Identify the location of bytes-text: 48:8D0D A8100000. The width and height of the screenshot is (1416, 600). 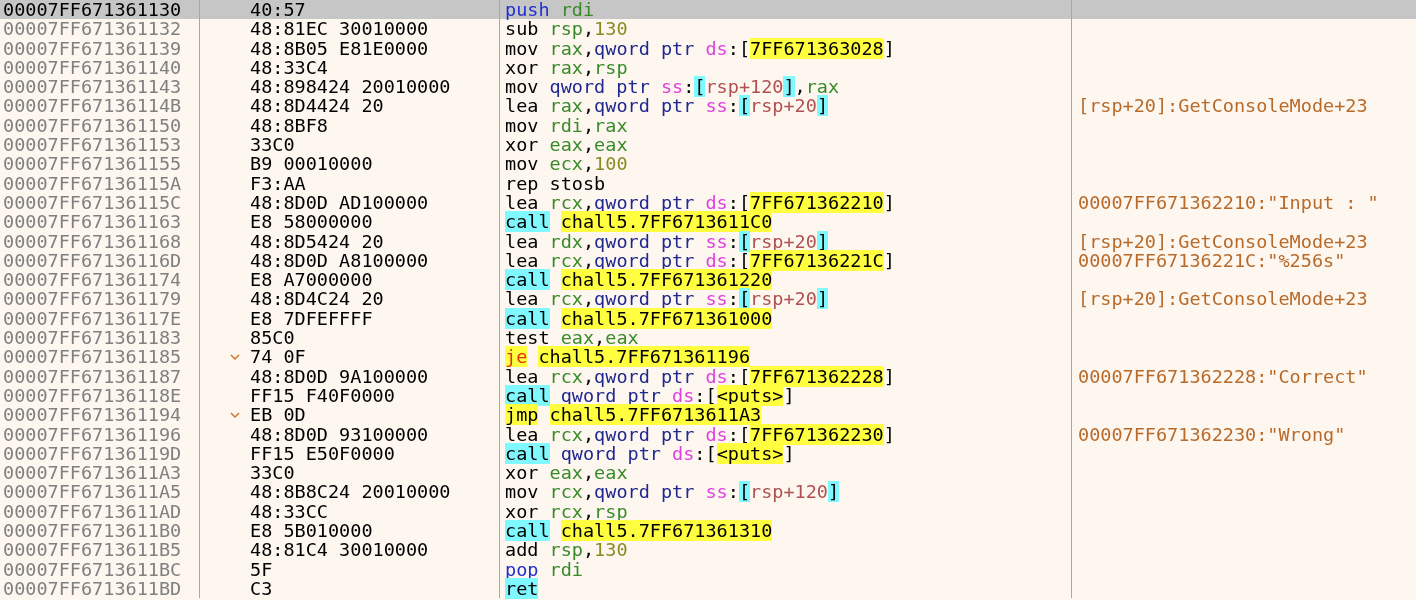
(339, 260).